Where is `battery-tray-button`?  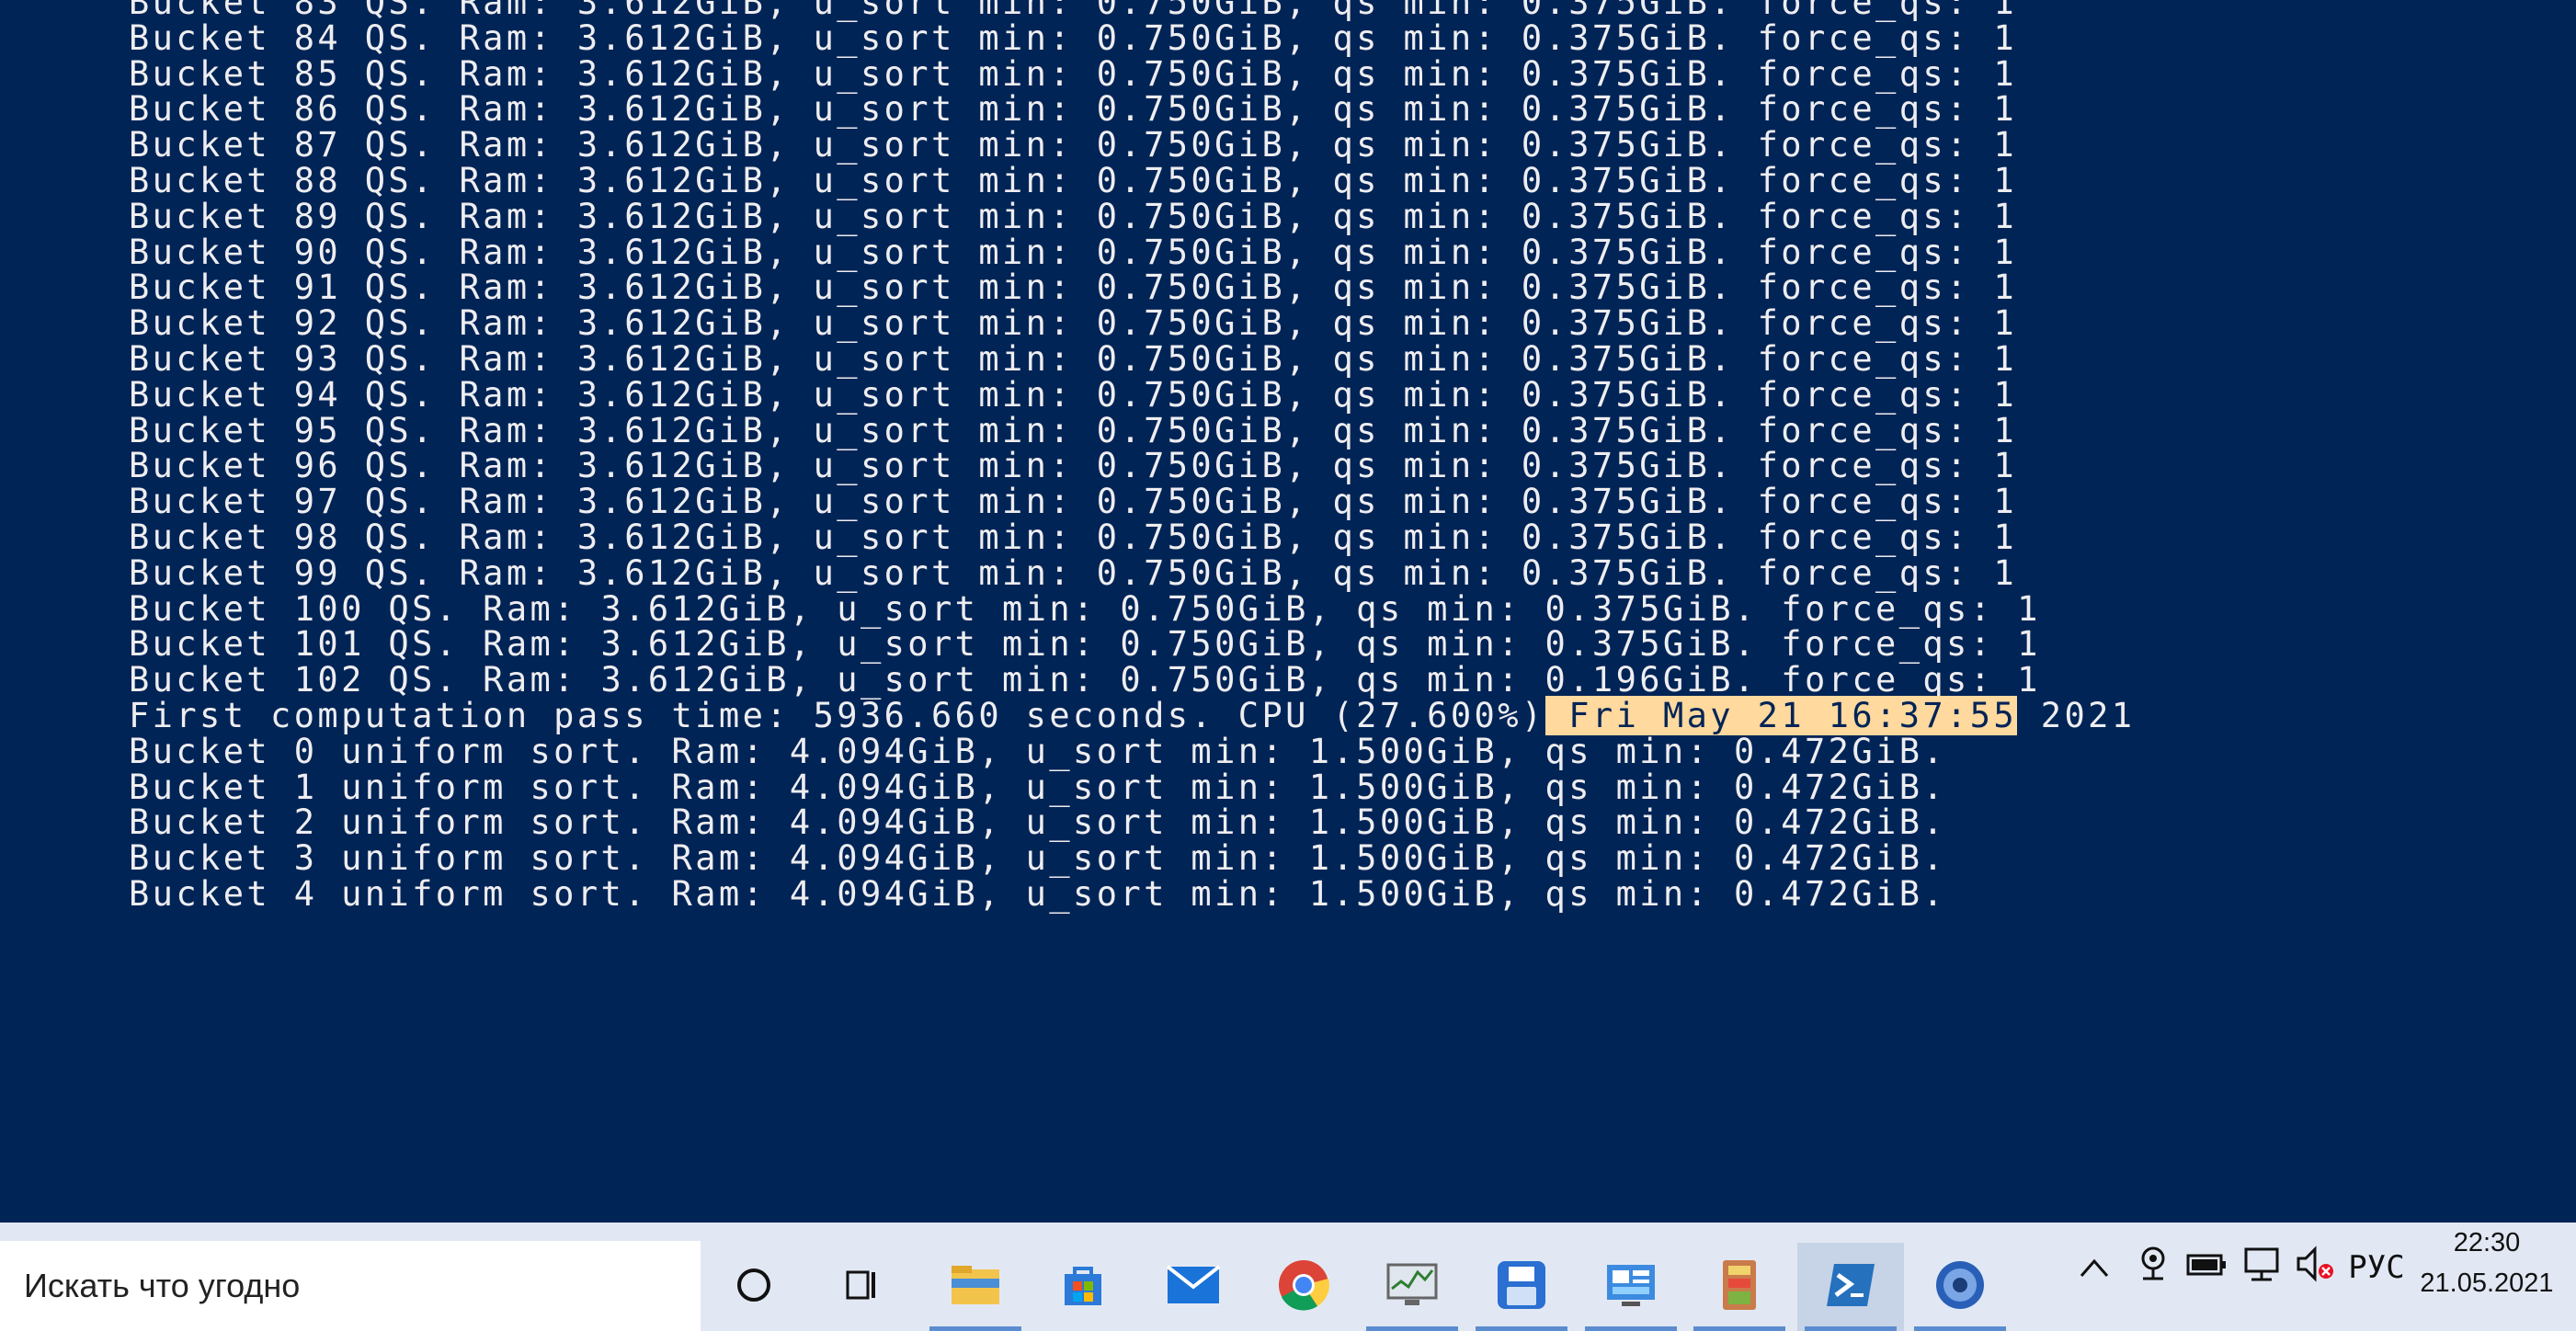
battery-tray-button is located at coordinates (2206, 1268).